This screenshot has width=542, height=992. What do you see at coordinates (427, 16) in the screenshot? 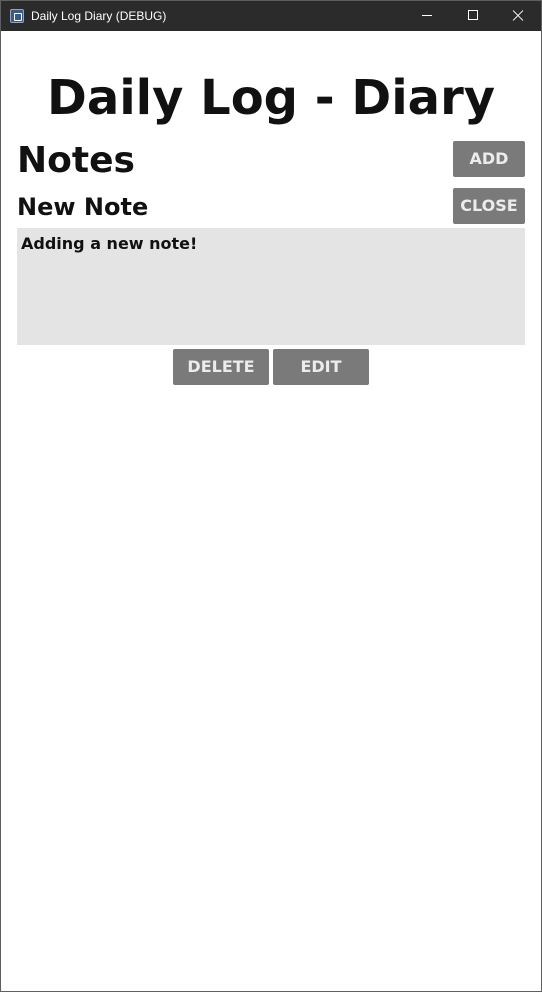
I see `minimize-icon` at bounding box center [427, 16].